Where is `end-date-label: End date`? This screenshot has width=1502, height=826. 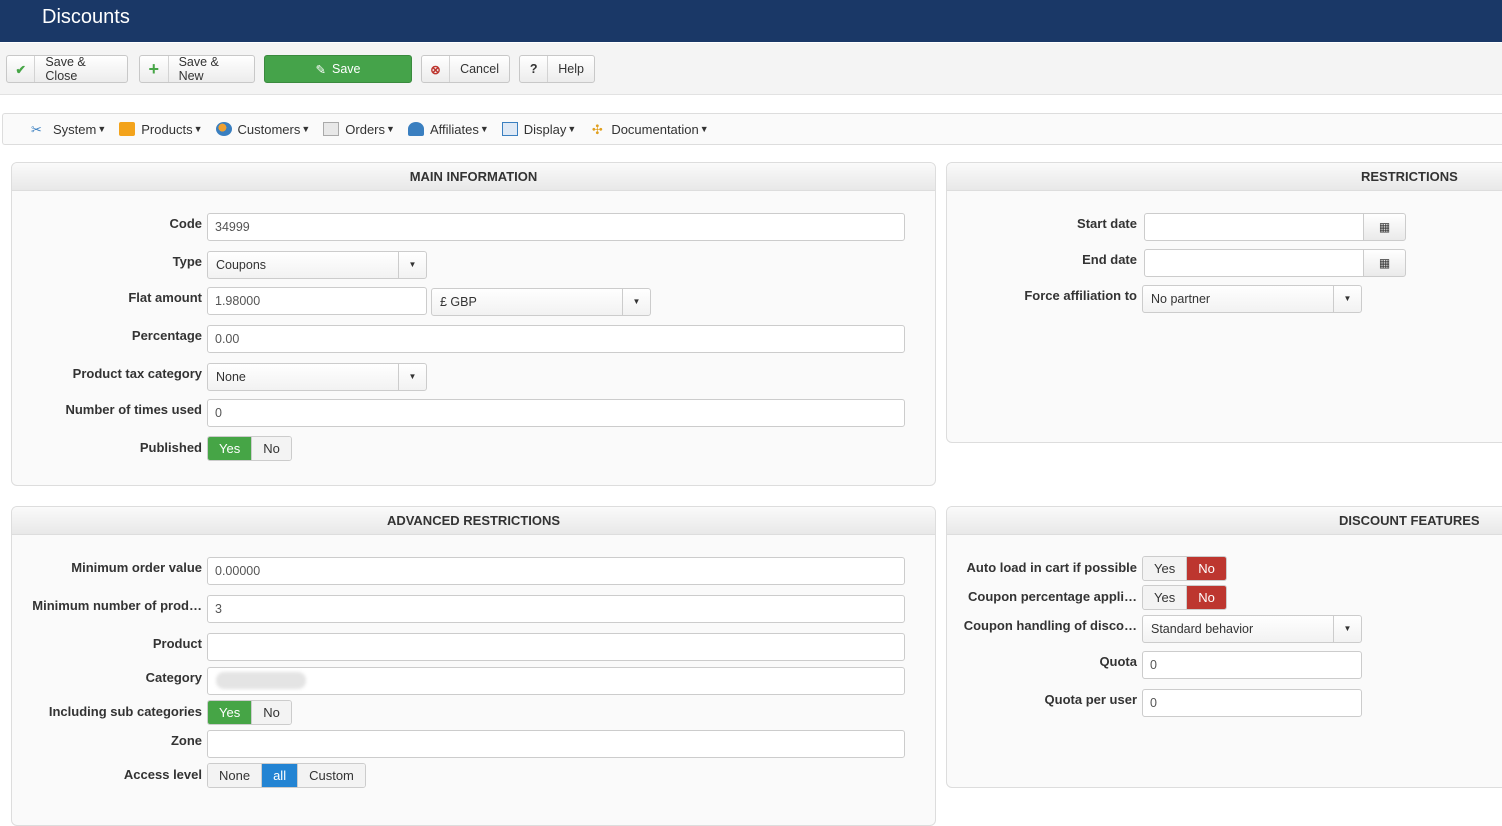 end-date-label: End date is located at coordinates (1109, 259).